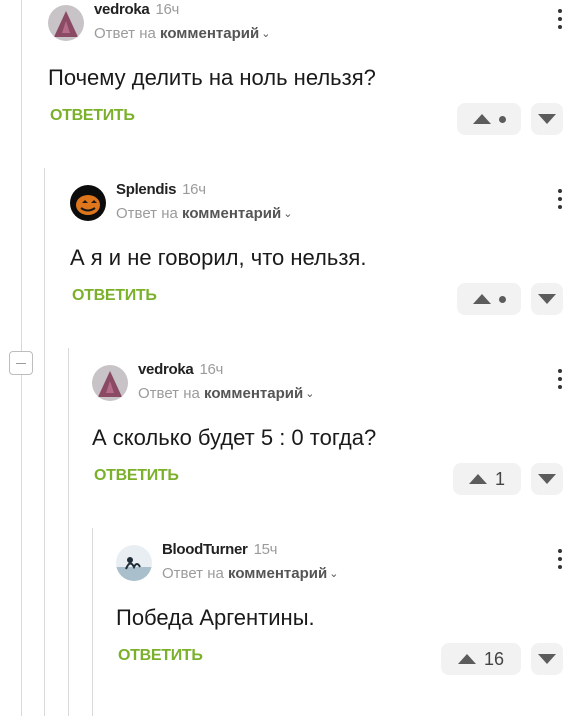 This screenshot has width=581, height=716. Describe the element at coordinates (218, 257) in the screenshot. I see `comment-text: А я и не говорил, что нельзя.` at that location.